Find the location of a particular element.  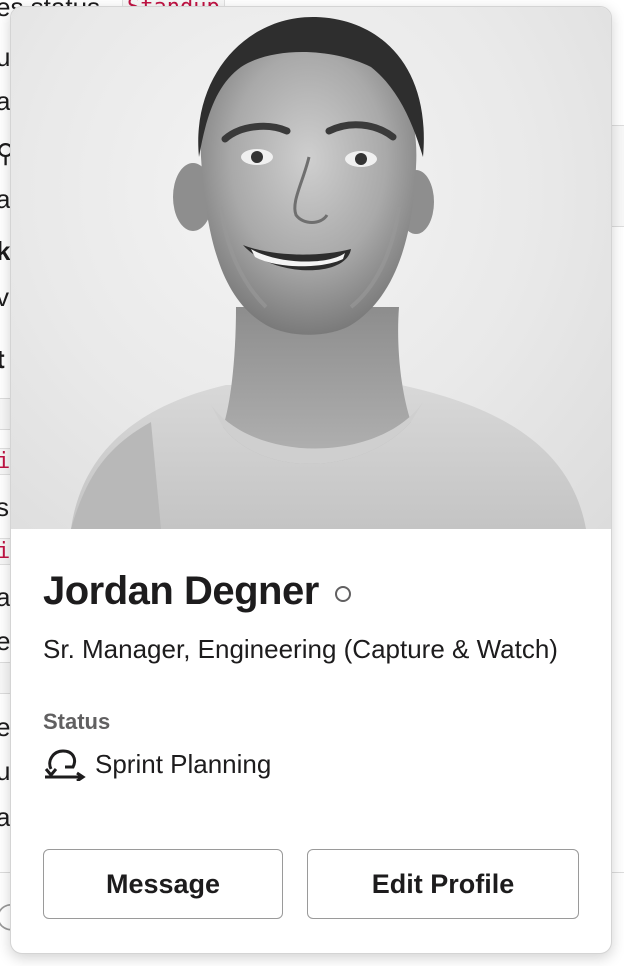

name-row: Jordan Degner is located at coordinates (311, 591).